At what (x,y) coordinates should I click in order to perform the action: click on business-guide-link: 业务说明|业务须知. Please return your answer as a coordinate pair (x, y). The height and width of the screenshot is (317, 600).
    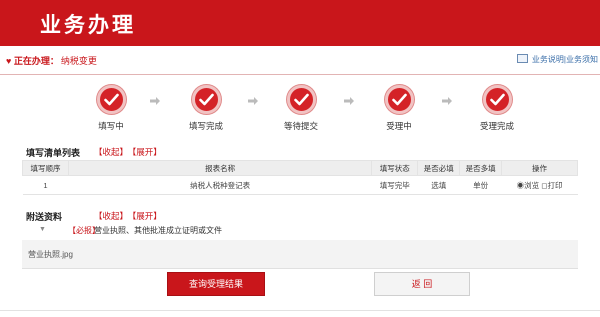
    Looking at the image, I should click on (557, 59).